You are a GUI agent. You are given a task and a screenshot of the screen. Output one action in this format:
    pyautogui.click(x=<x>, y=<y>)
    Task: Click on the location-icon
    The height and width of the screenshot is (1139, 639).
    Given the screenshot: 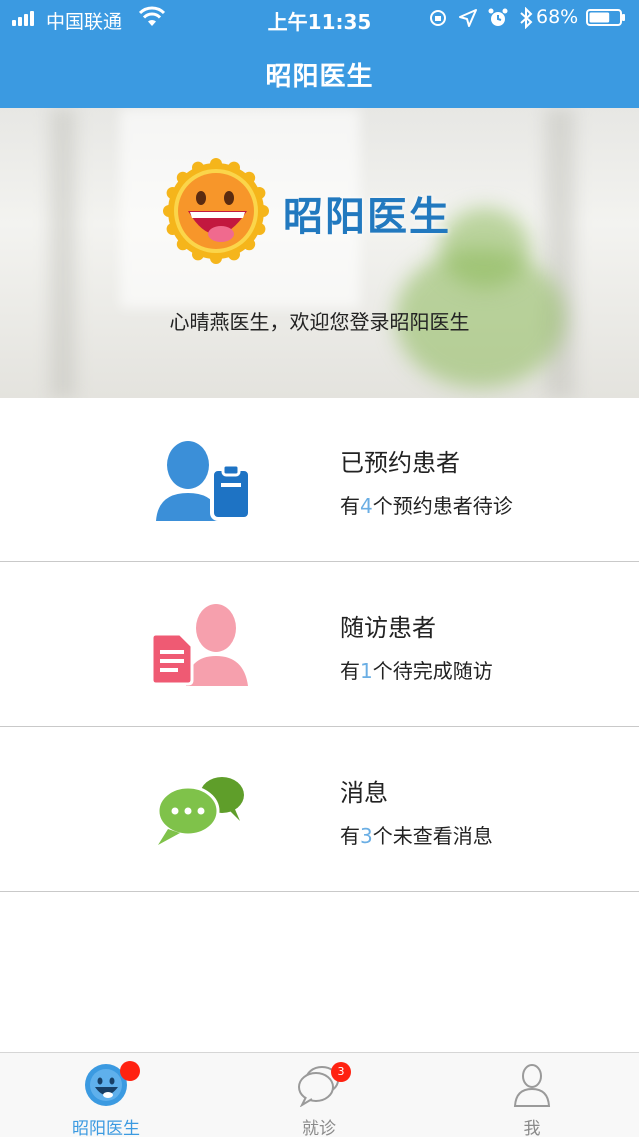 What is the action you would take?
    pyautogui.click(x=468, y=18)
    